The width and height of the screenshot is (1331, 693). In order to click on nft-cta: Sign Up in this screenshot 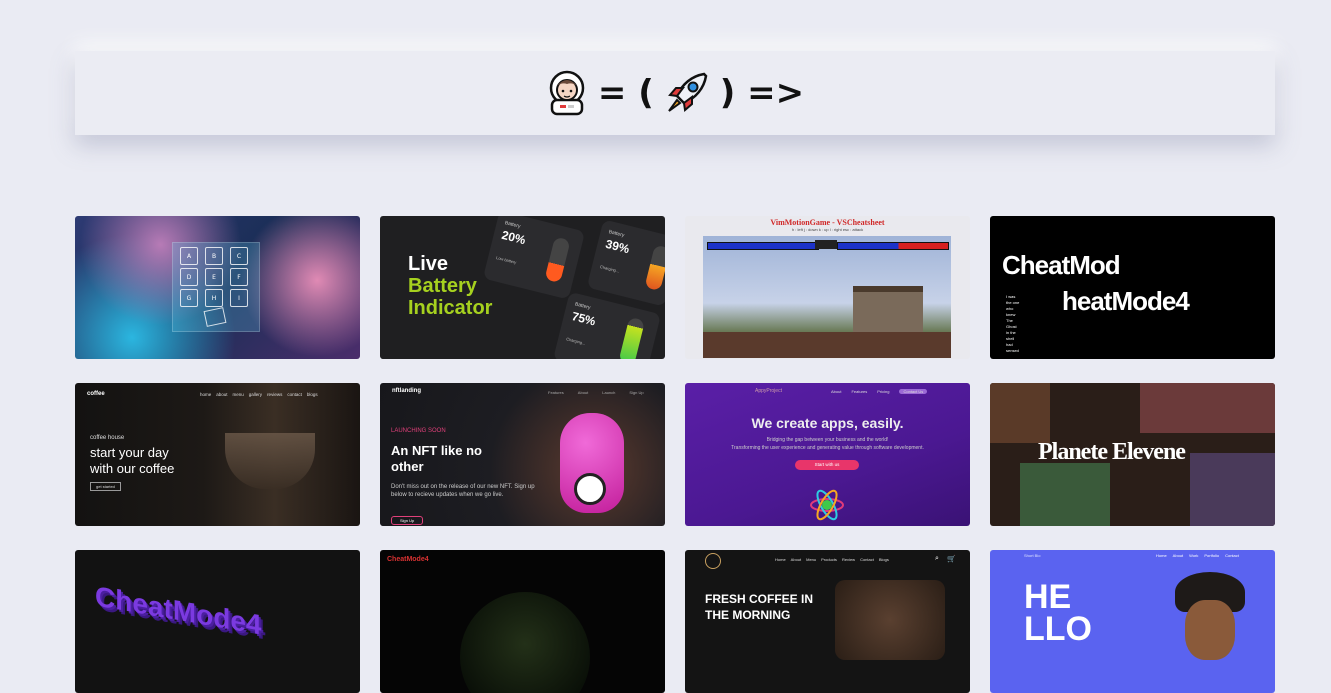, I will do `click(407, 520)`.